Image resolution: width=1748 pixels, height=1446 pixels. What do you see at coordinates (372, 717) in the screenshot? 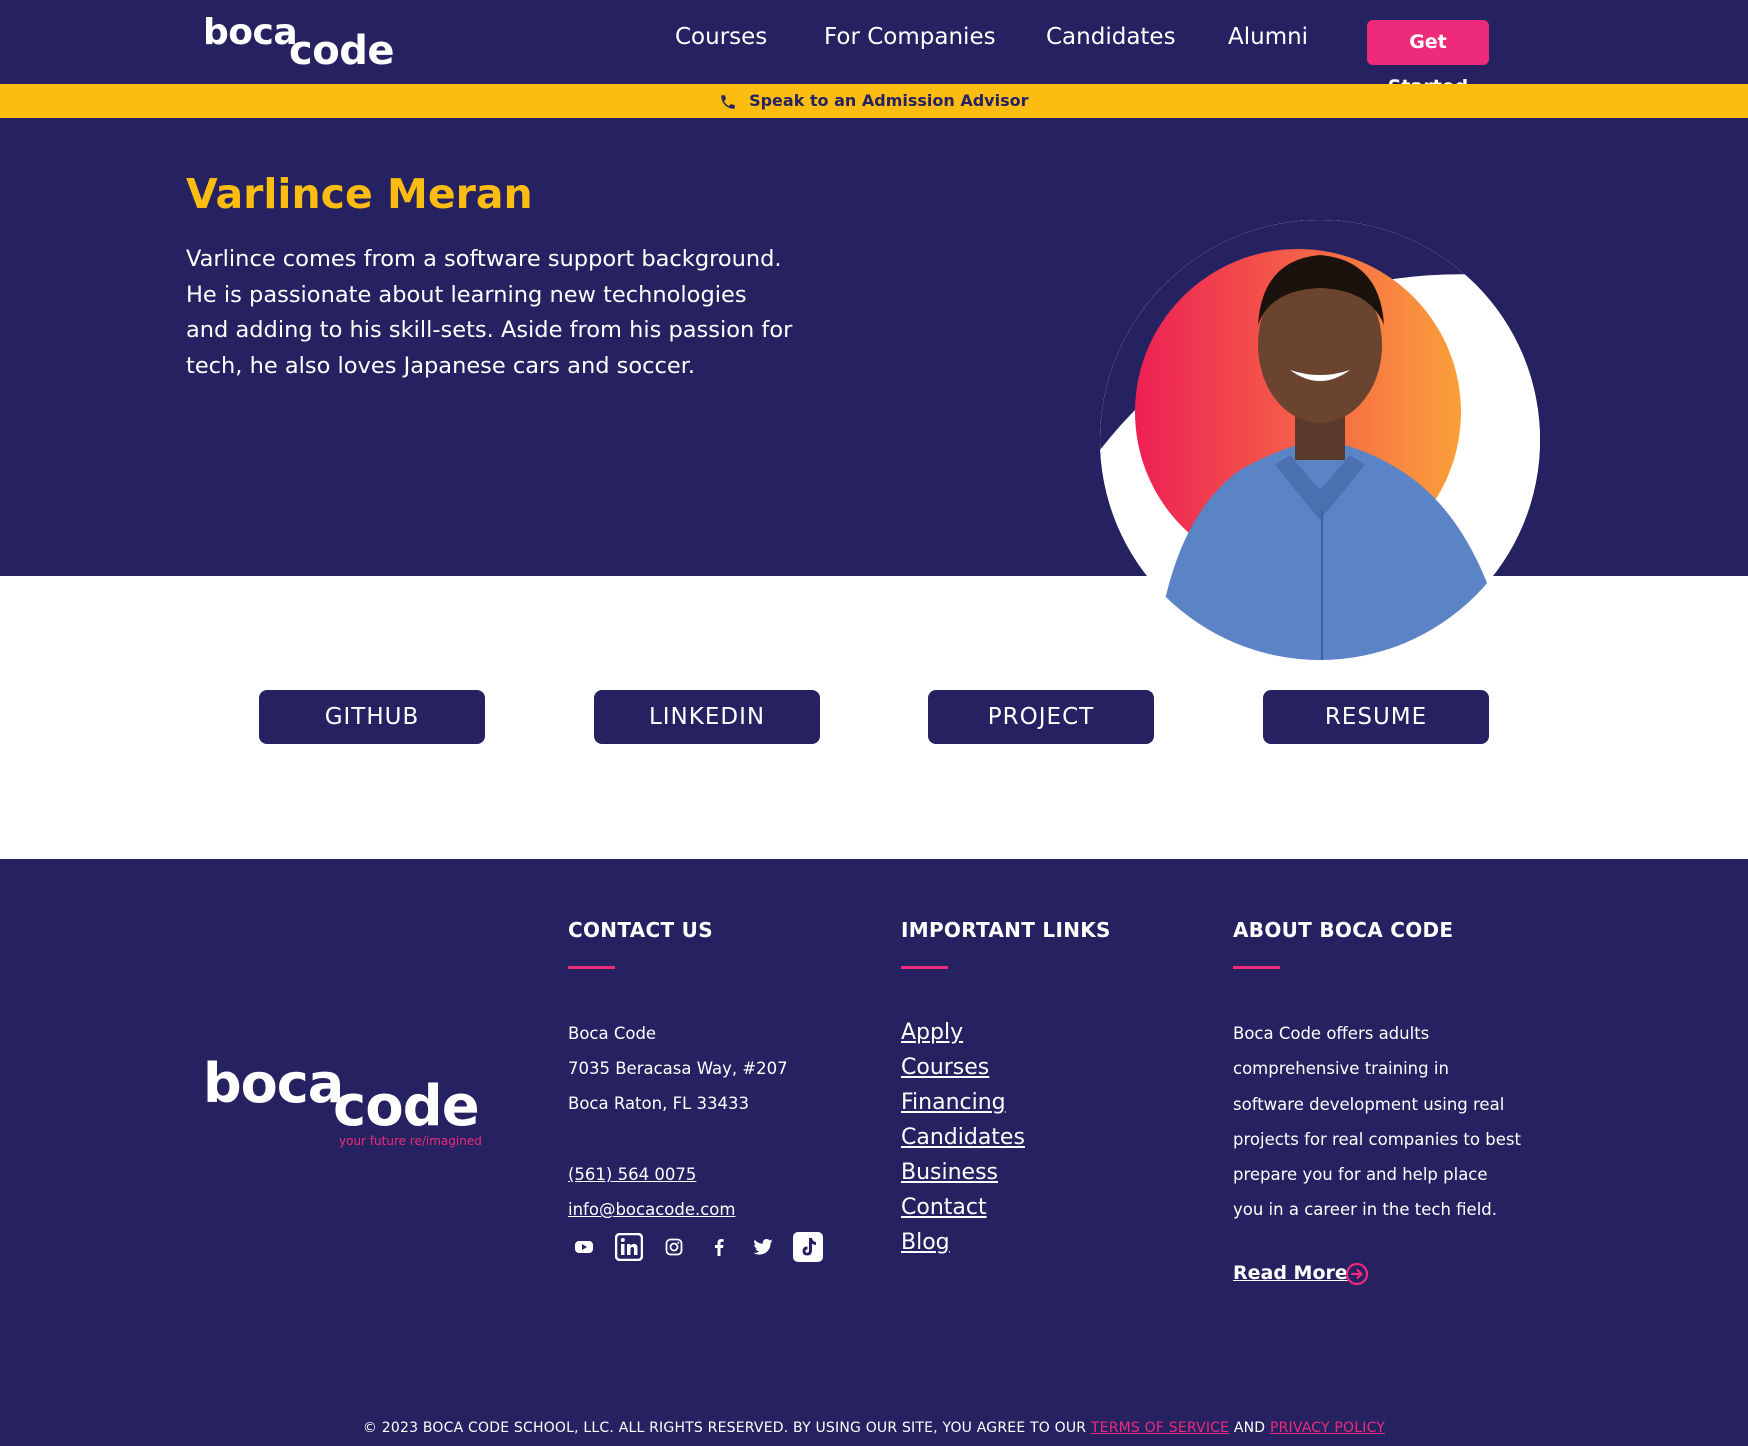
I see `github-button: GITHUB` at bounding box center [372, 717].